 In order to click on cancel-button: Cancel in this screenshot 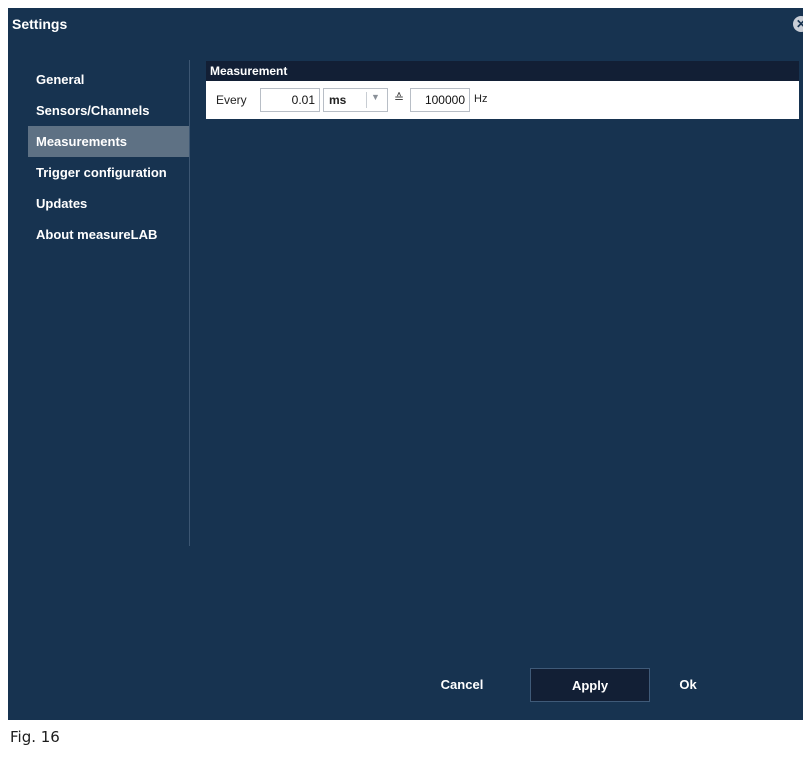, I will do `click(462, 685)`.